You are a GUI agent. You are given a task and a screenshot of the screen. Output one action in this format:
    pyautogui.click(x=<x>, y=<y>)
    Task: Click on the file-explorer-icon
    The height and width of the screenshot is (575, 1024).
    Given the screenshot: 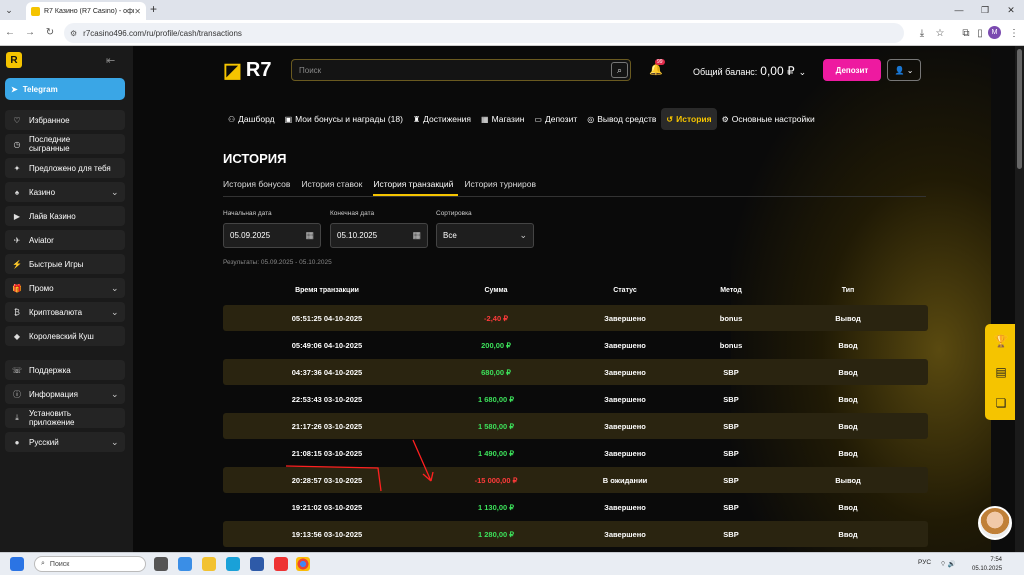 What is the action you would take?
    pyautogui.click(x=209, y=564)
    